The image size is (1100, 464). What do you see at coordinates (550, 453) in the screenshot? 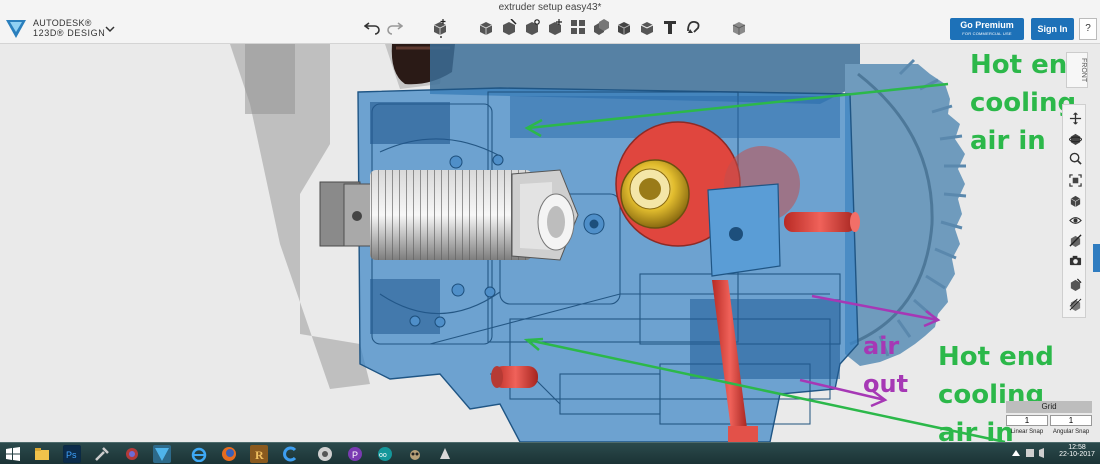
I see `windows-taskbar: Ps R P oo 12:58 22-10-2017` at bounding box center [550, 453].